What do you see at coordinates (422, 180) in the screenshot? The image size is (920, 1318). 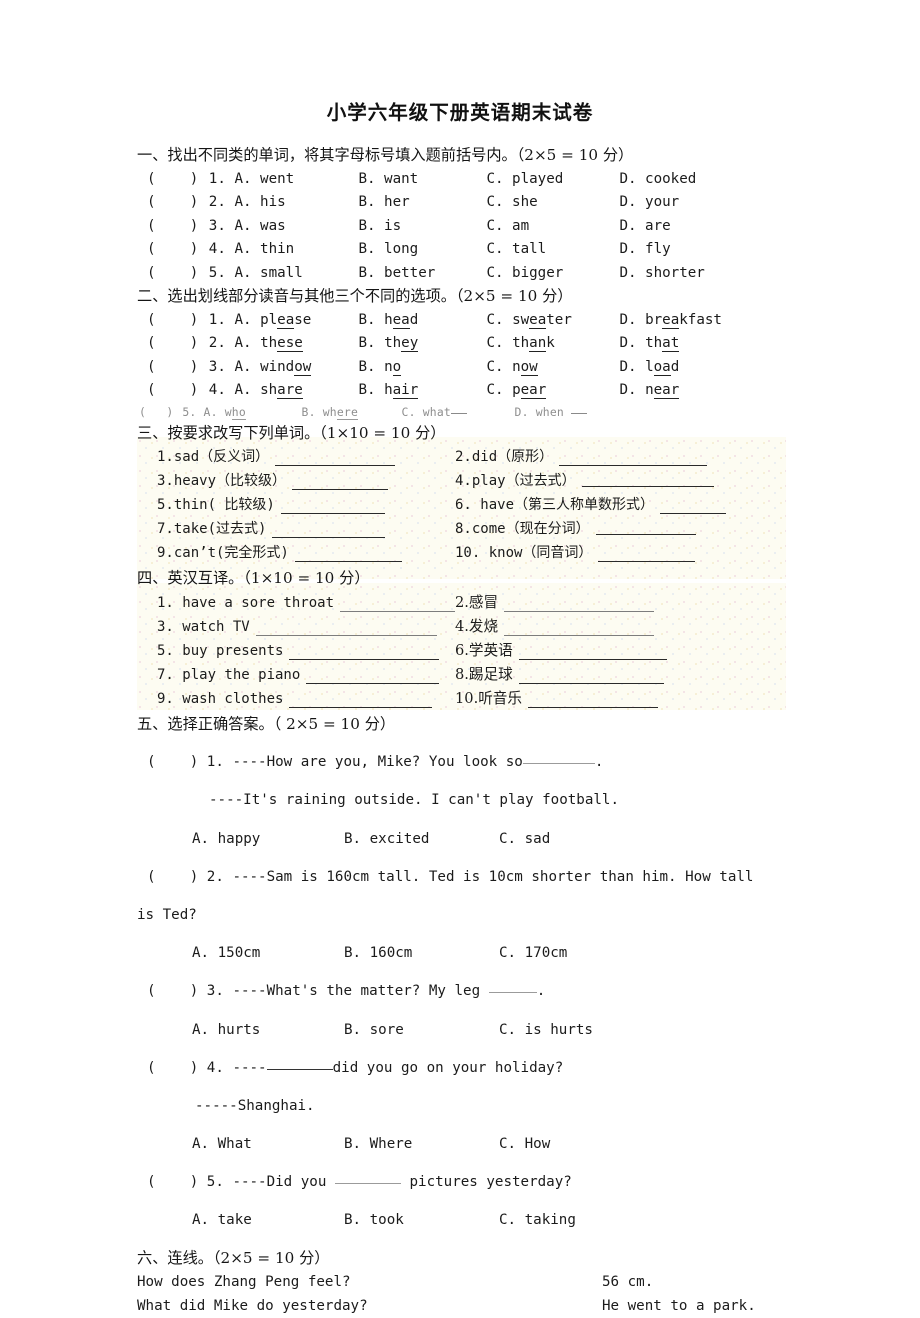 I see `option-b: B. want` at bounding box center [422, 180].